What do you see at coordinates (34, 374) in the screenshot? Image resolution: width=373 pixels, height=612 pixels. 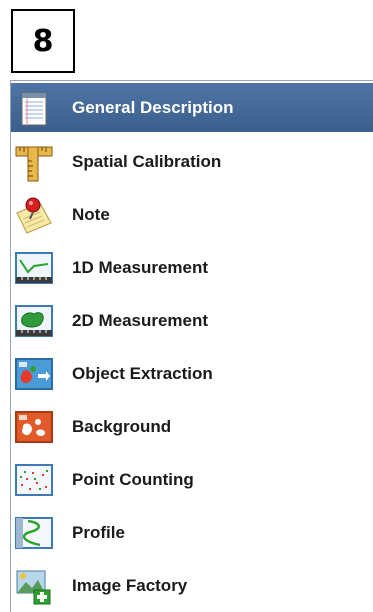 I see `object-extraction-icon` at bounding box center [34, 374].